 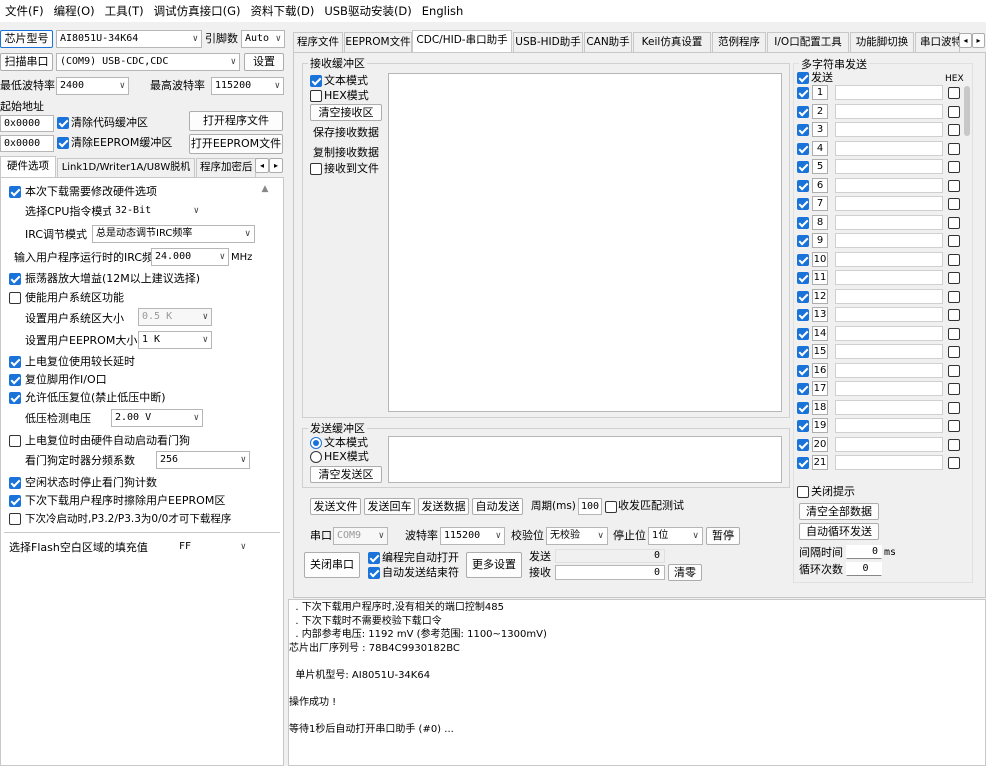 I want to click on code-address-input: 0x0000, so click(x=27, y=123).